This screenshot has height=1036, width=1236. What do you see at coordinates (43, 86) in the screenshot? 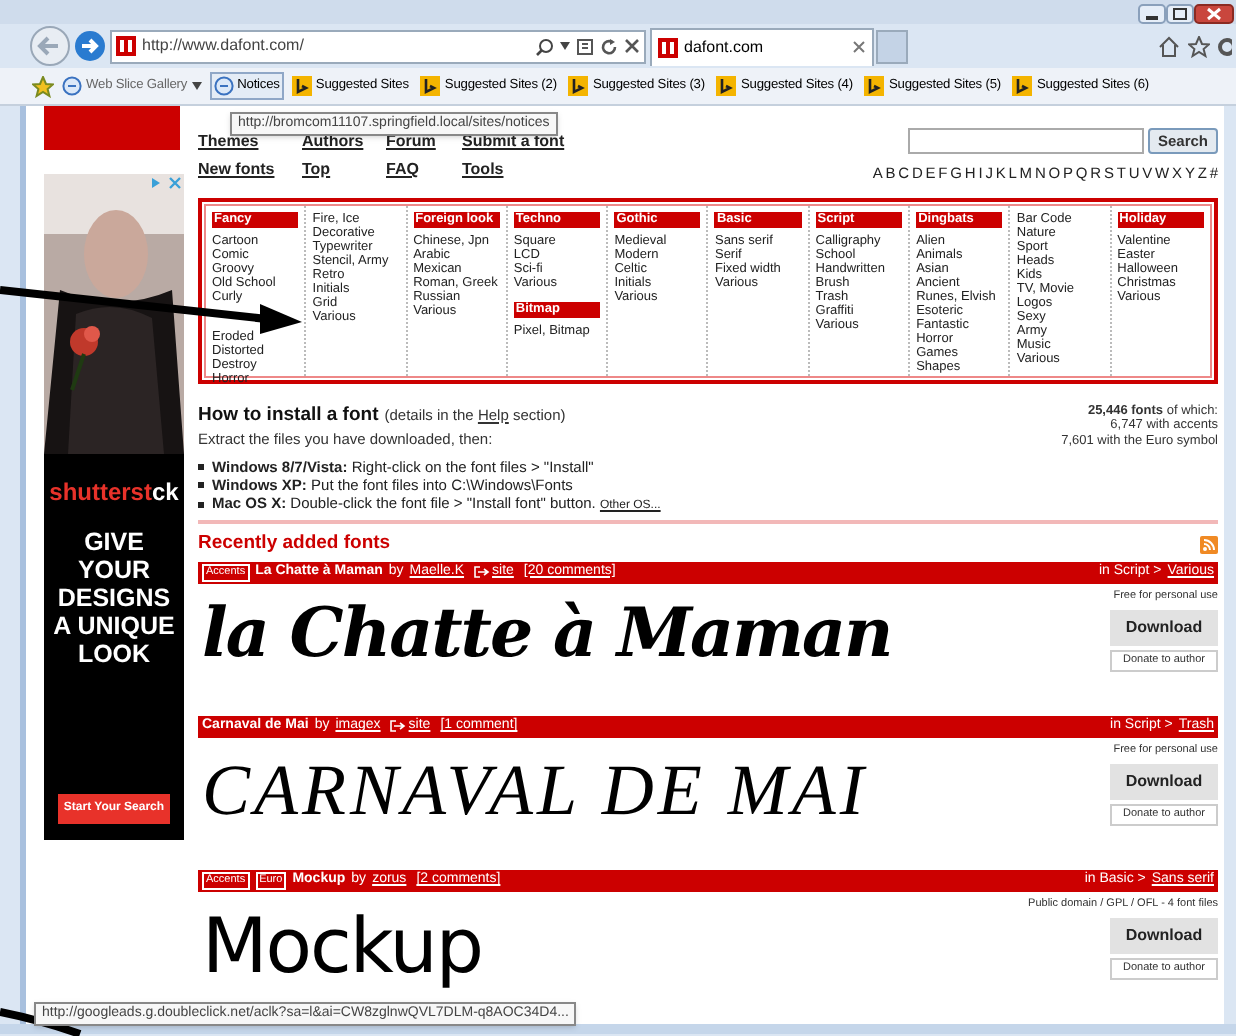
I see `favorites-star-icon` at bounding box center [43, 86].